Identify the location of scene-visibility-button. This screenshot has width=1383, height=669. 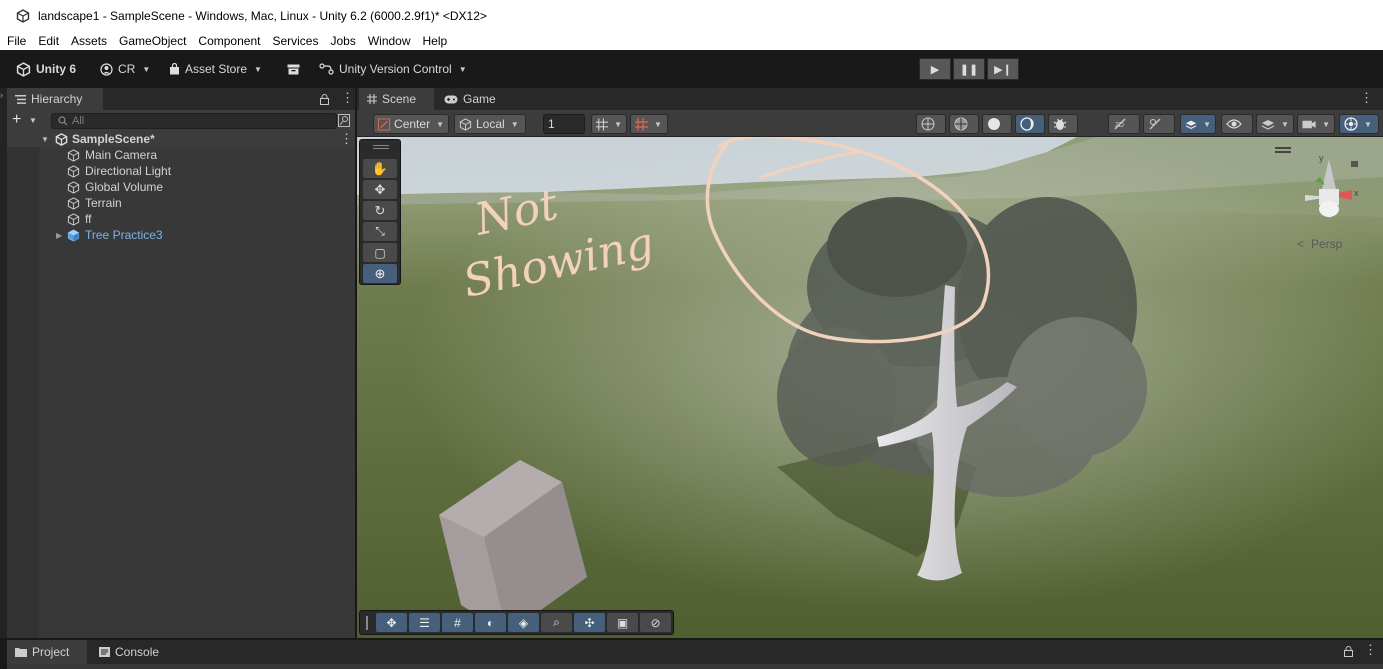
(1237, 124).